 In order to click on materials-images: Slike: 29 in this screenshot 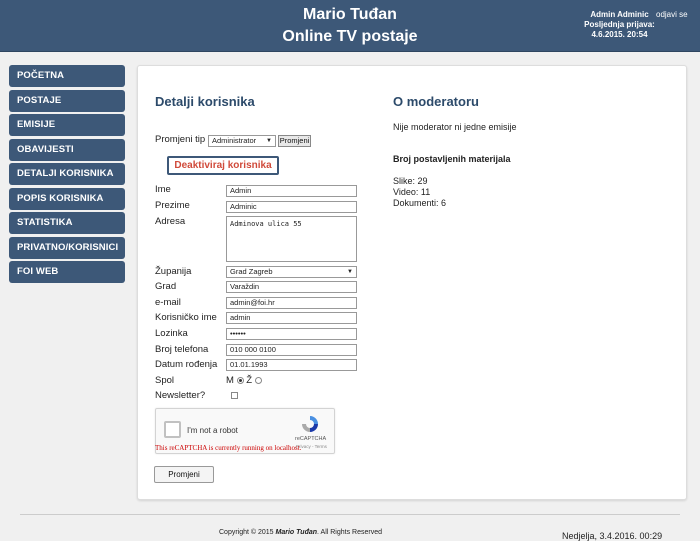, I will do `click(410, 181)`.